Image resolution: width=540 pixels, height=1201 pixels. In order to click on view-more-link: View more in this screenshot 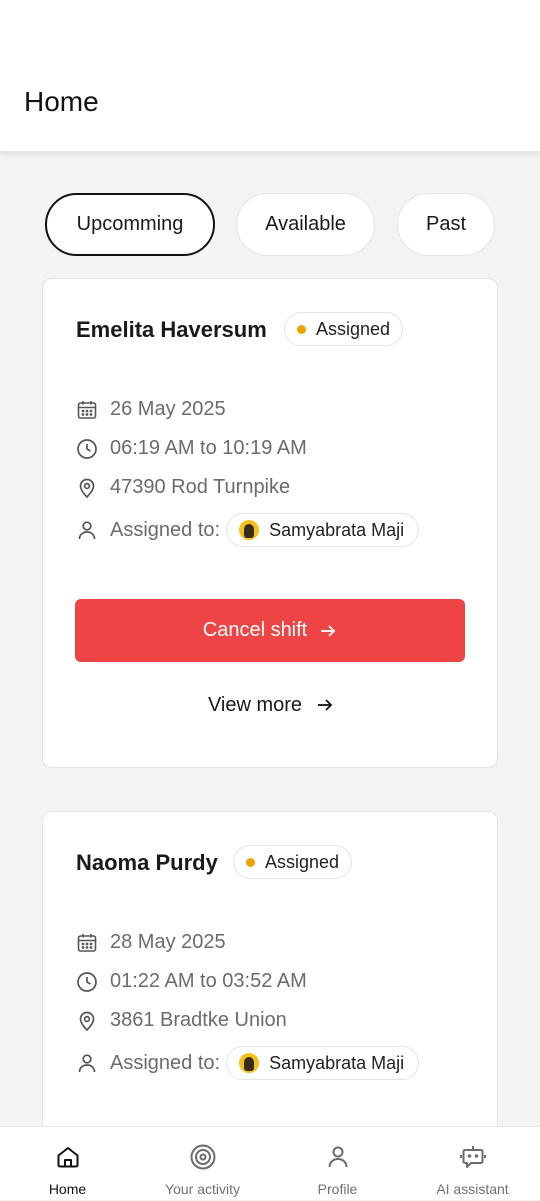, I will do `click(270, 705)`.